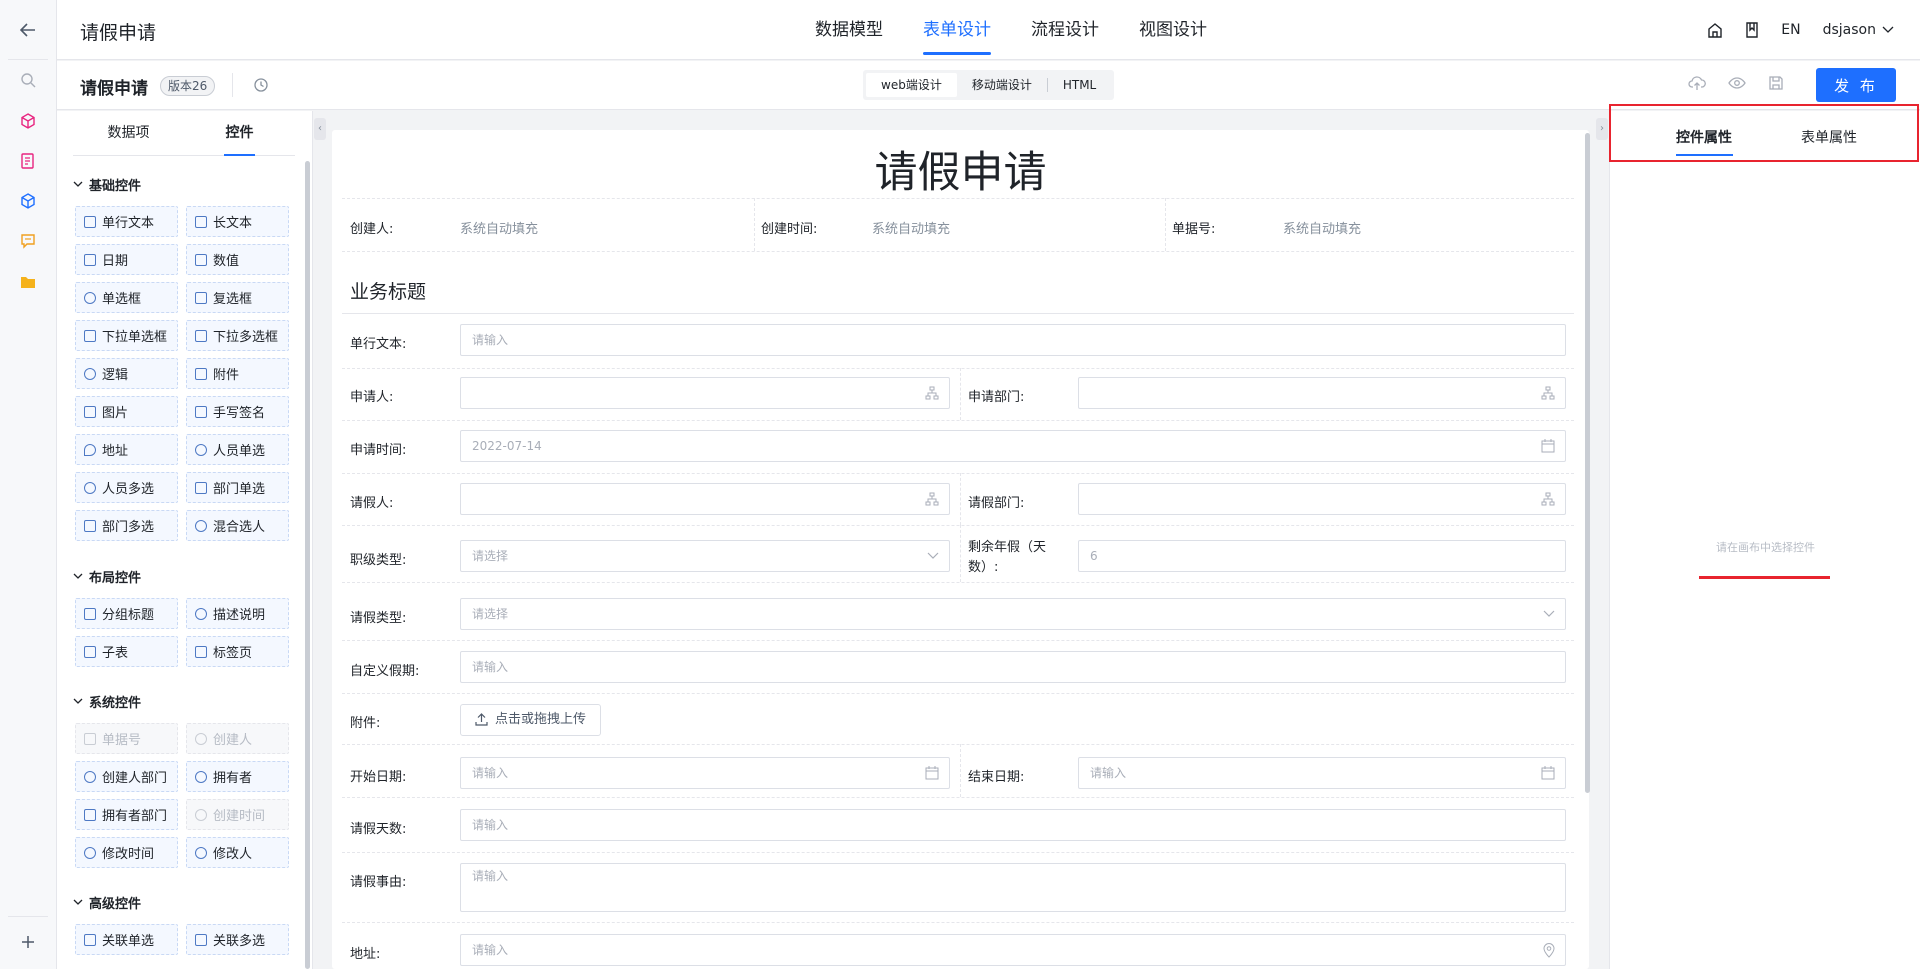  Describe the element at coordinates (531, 720) in the screenshot. I see `upload-button: 点击或拖拽上传` at that location.